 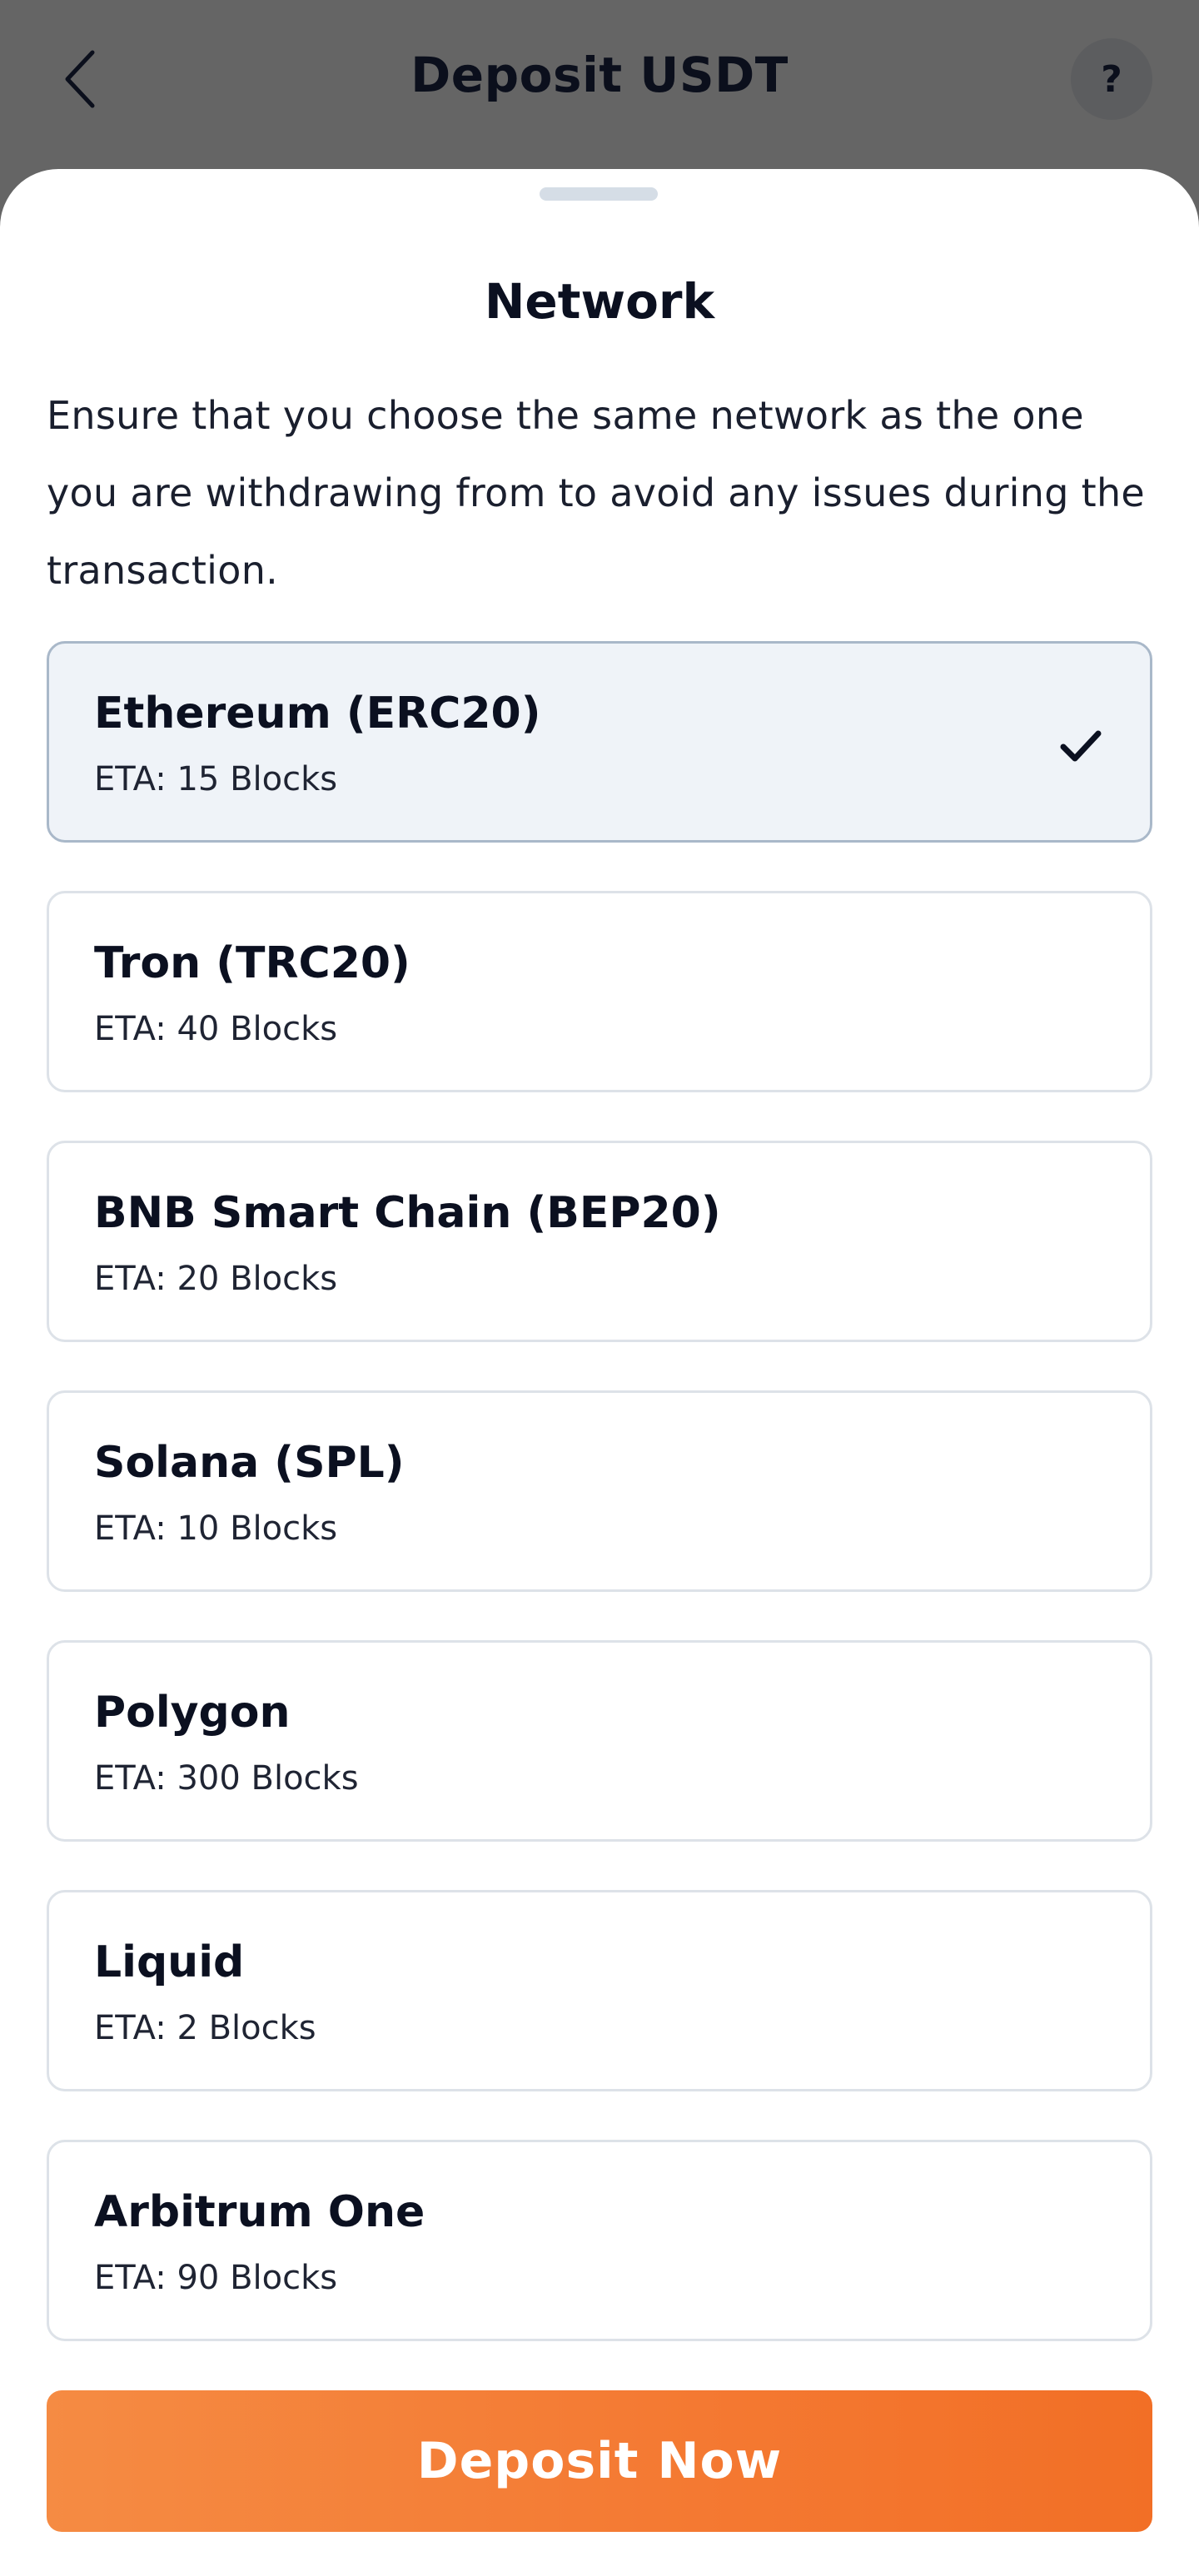 I want to click on network-eta: ETA: 300 Blocks, so click(x=226, y=1778).